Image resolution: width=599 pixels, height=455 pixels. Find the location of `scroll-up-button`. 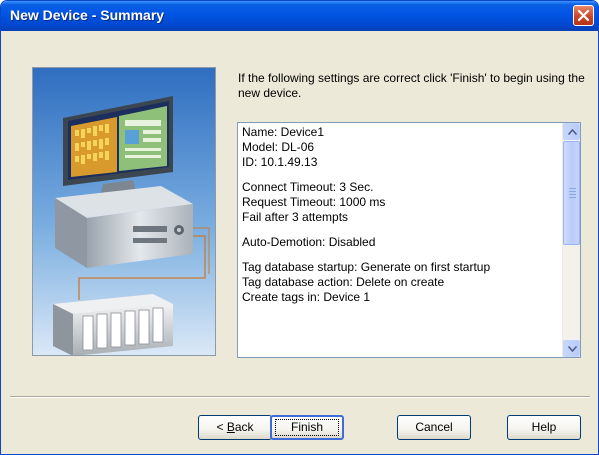

scroll-up-button is located at coordinates (571, 131).